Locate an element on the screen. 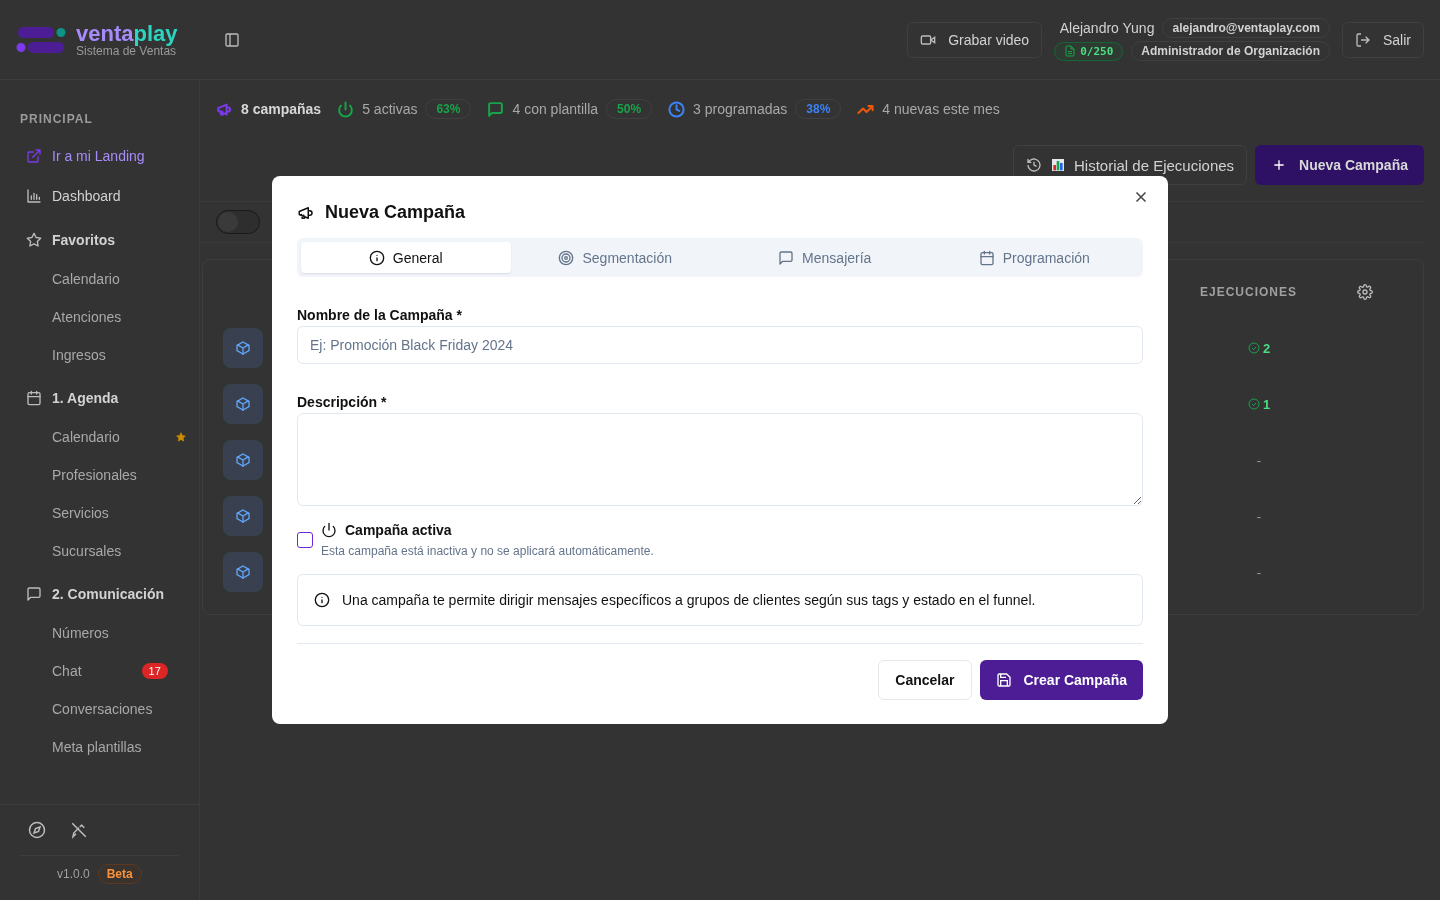 Image resolution: width=1440 pixels, height=900 pixels. sidebar-item: Meta plantillas is located at coordinates (101, 747).